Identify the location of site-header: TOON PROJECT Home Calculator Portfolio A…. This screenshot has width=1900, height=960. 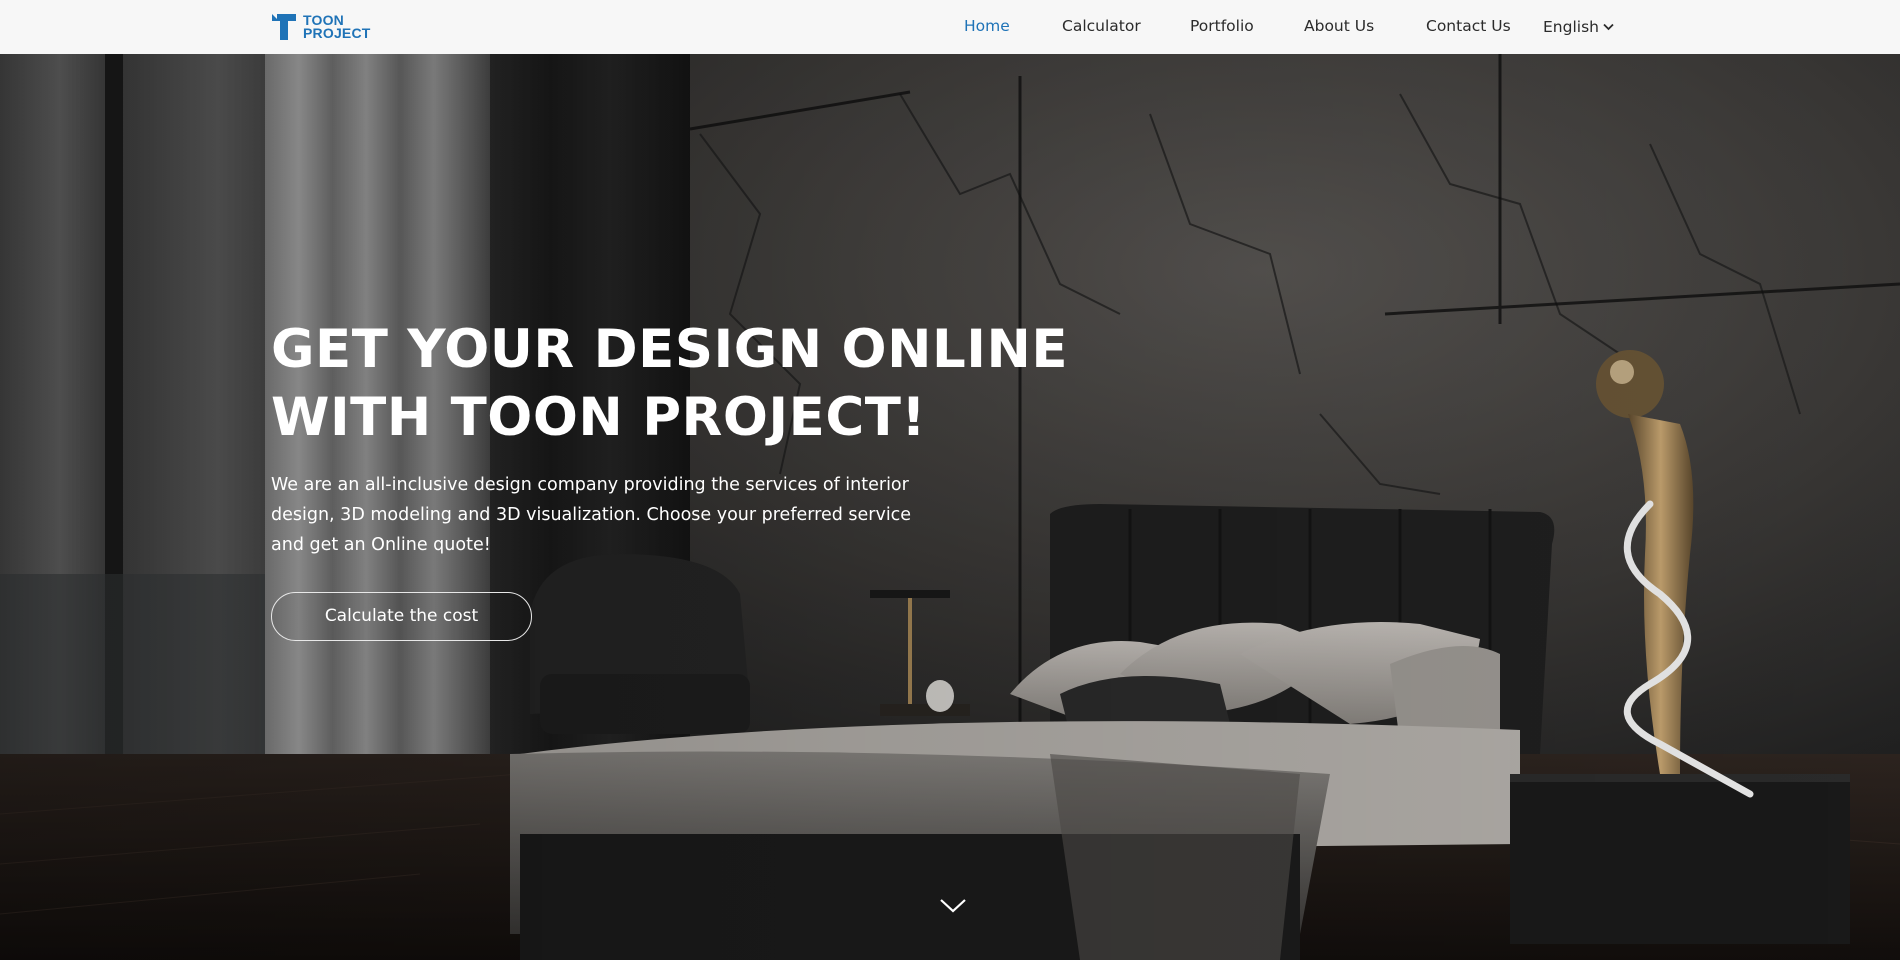
(950, 27).